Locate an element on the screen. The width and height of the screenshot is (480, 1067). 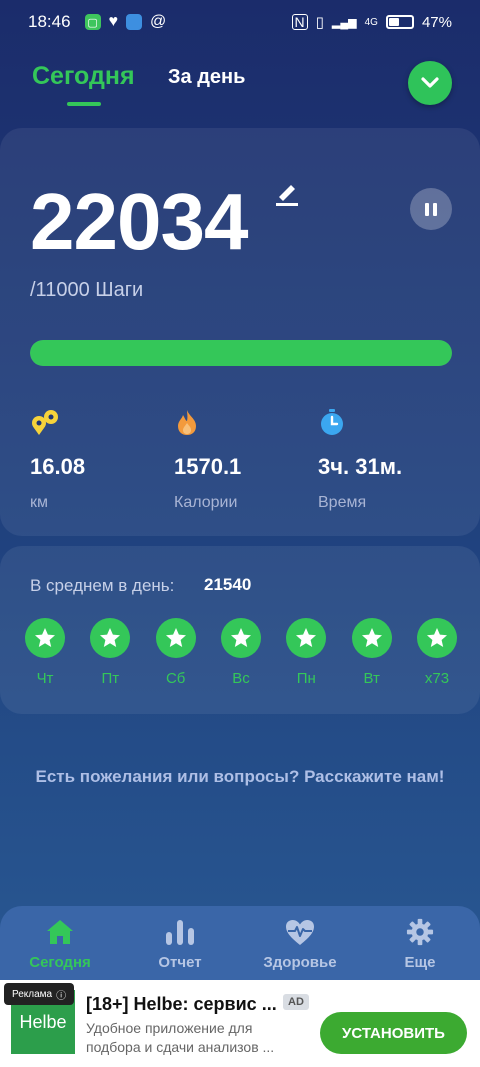
dropdown-button is located at coordinates (430, 83).